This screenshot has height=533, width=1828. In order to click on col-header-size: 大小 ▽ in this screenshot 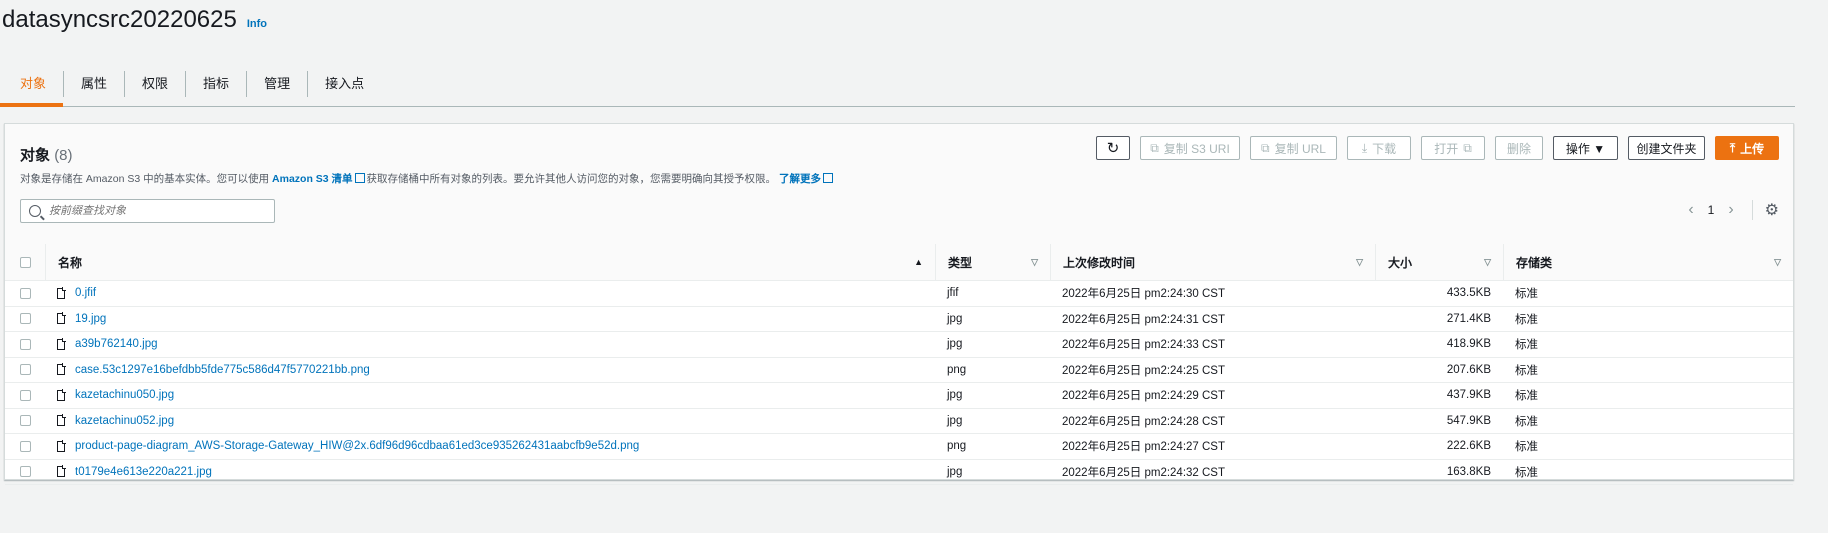, I will do `click(1439, 262)`.